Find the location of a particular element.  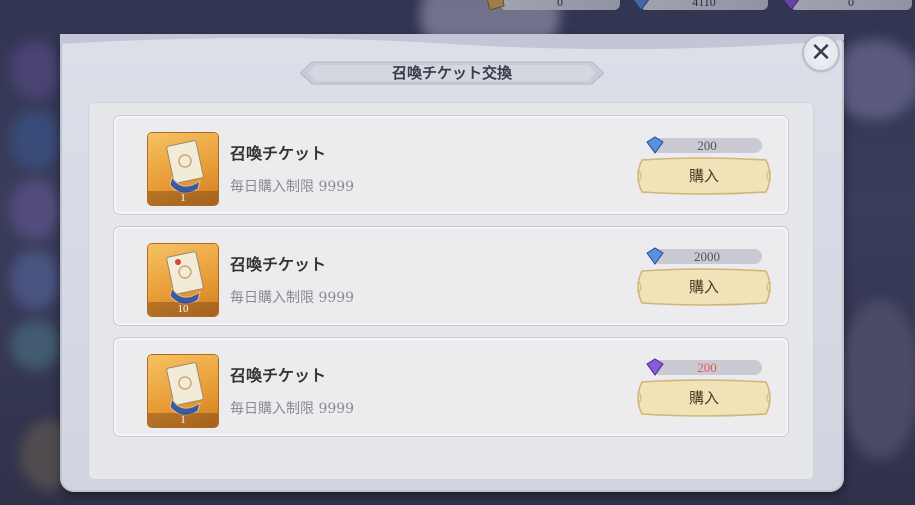

shop-item-row: 10 召喚チケット 毎日購入制限 9999 2000 購入 is located at coordinates (451, 276).